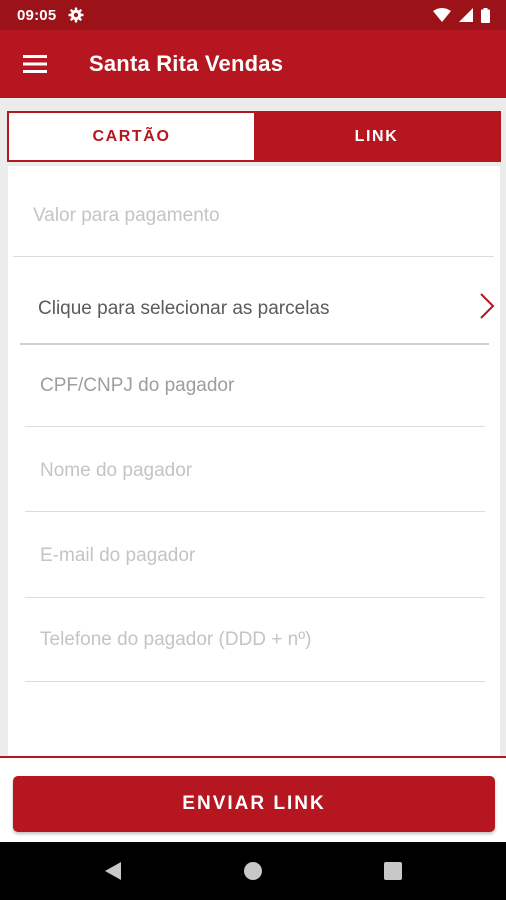 The image size is (506, 900). I want to click on app-bar: Santa Rita Vendas, so click(253, 64).